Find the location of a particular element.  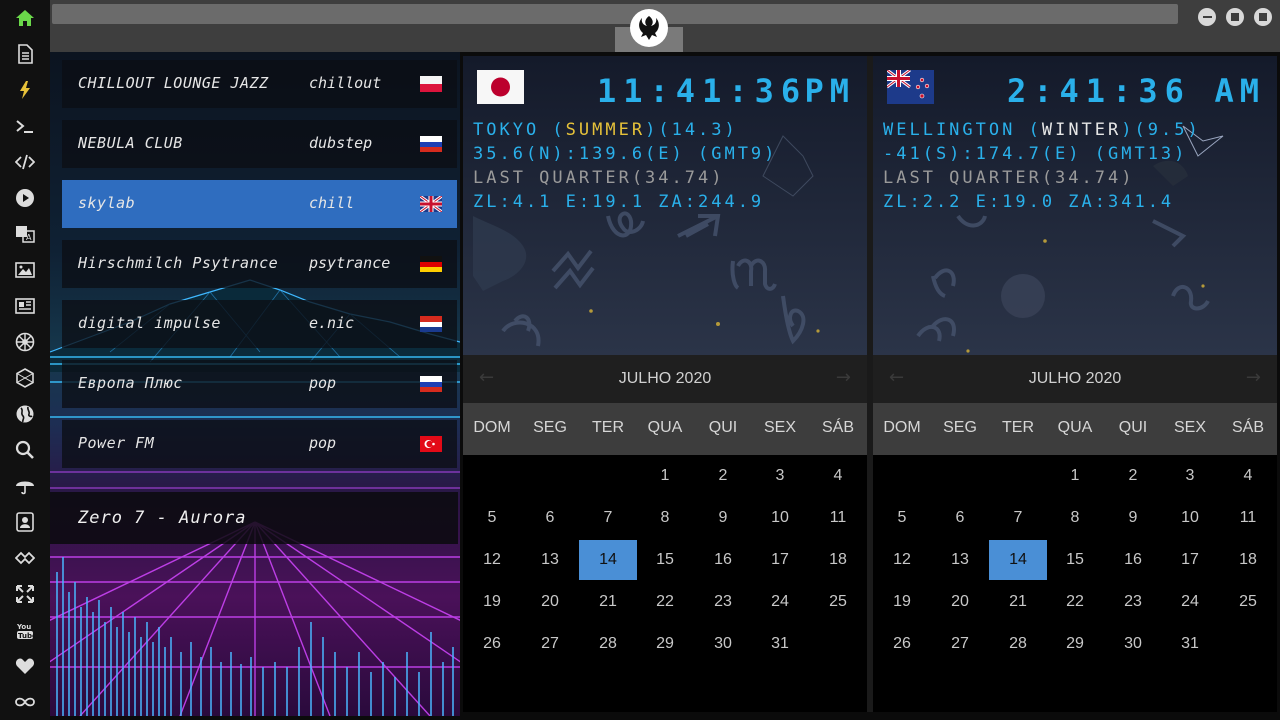

new-zealand-flag-icon is located at coordinates (910, 87).